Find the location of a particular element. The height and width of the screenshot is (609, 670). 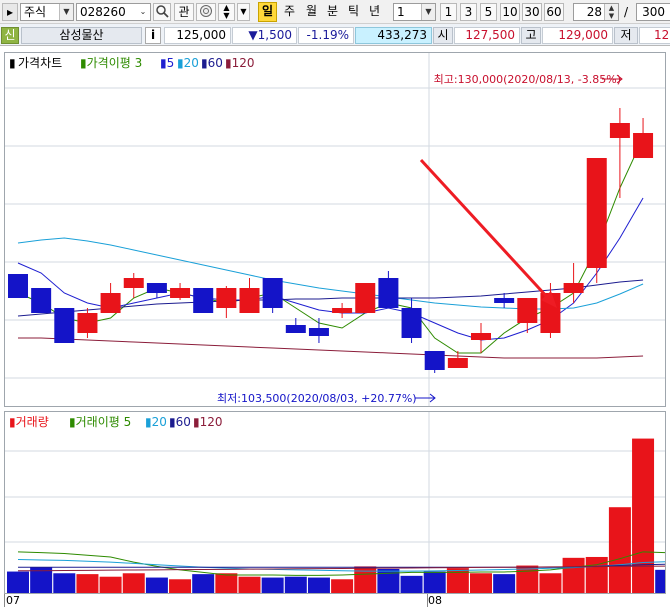

change-value: ▼1,500 is located at coordinates (264, 35).